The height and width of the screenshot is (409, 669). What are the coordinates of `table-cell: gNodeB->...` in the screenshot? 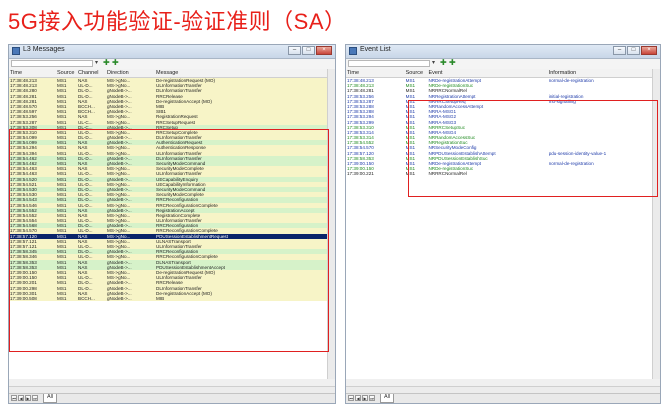 It's located at (119, 298).